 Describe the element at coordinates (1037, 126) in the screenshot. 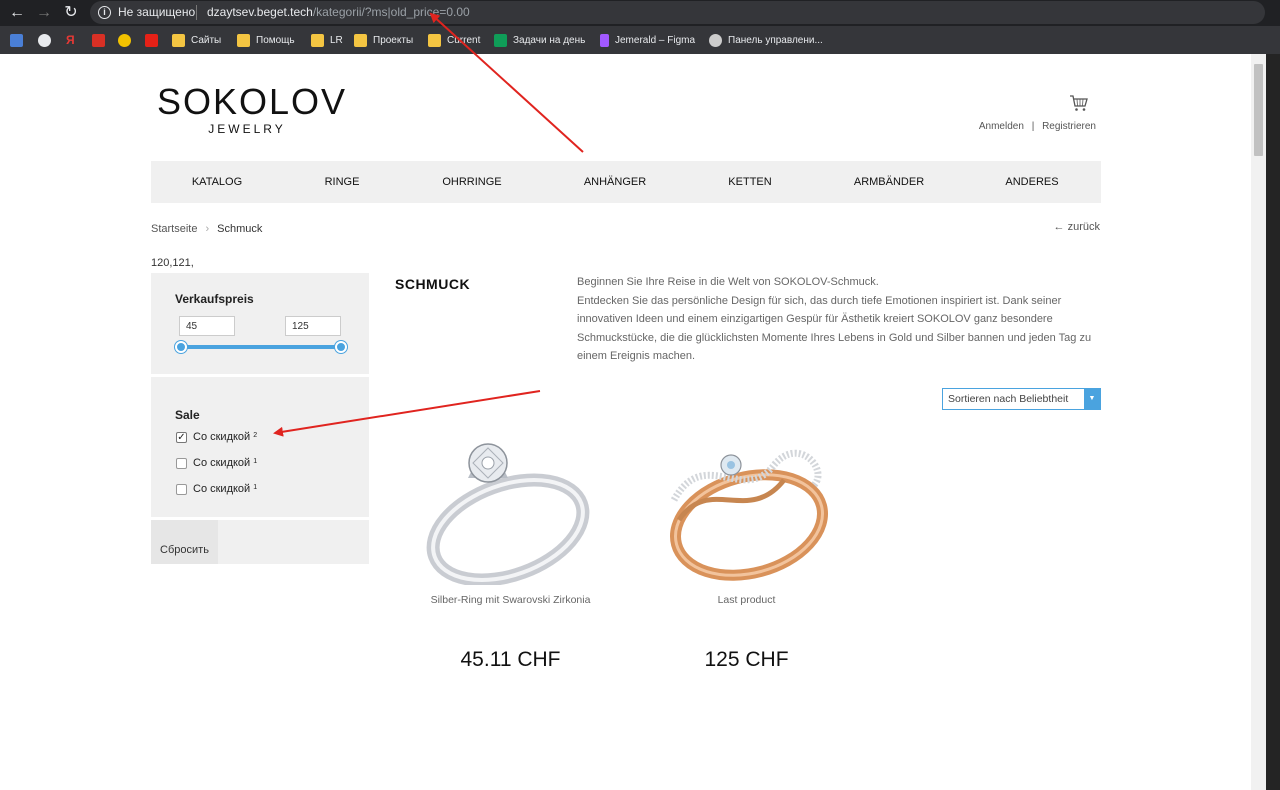

I see `account-links: Anmelden | Registrieren` at that location.